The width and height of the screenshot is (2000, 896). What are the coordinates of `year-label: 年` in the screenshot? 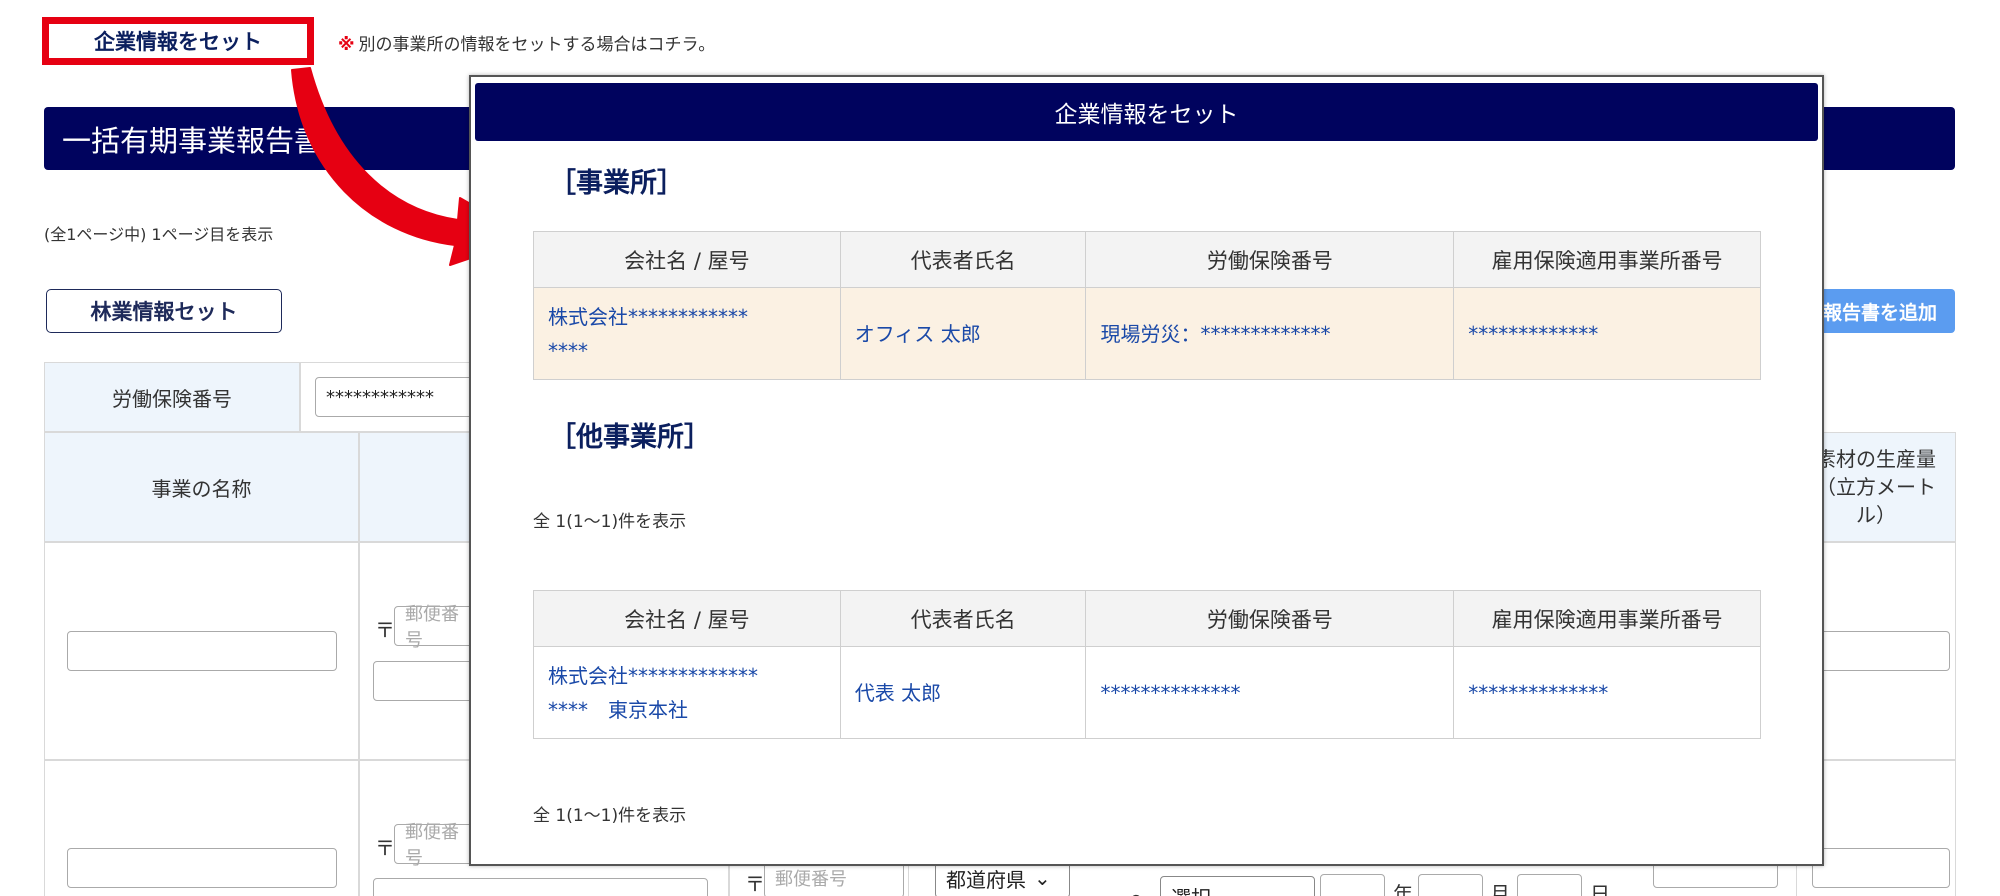 It's located at (1403, 889).